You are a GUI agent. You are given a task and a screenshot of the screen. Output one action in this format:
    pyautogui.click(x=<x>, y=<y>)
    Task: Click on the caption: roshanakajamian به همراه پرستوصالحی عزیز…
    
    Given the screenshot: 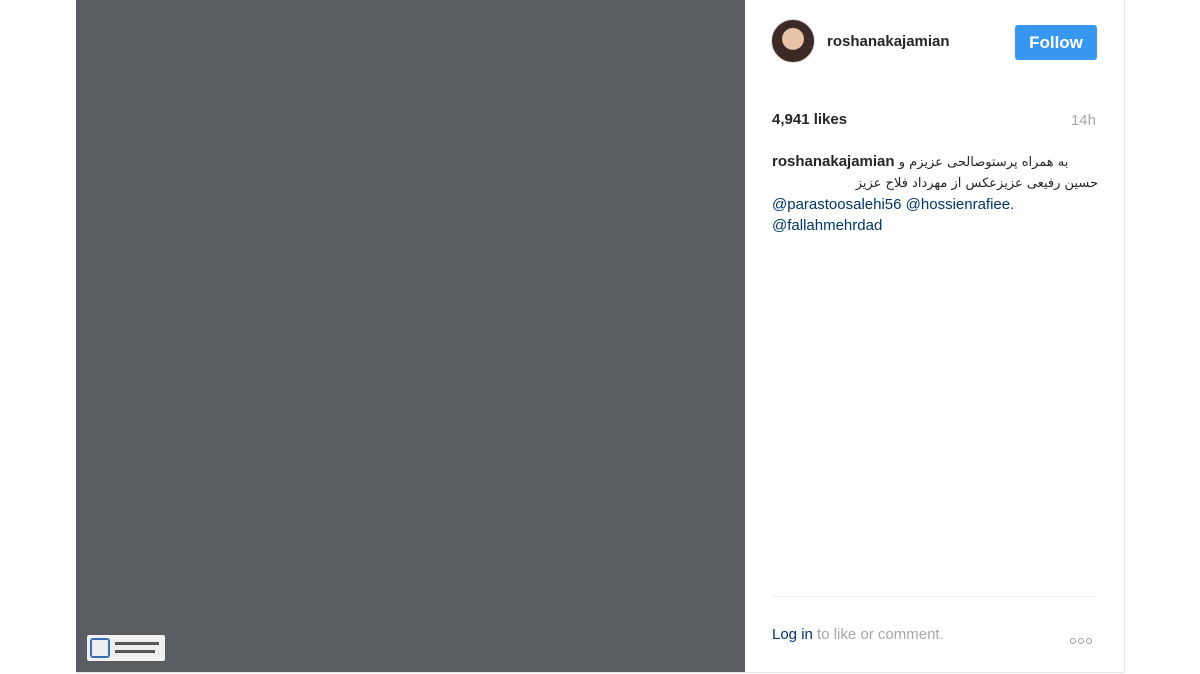 What is the action you would take?
    pyautogui.click(x=935, y=193)
    